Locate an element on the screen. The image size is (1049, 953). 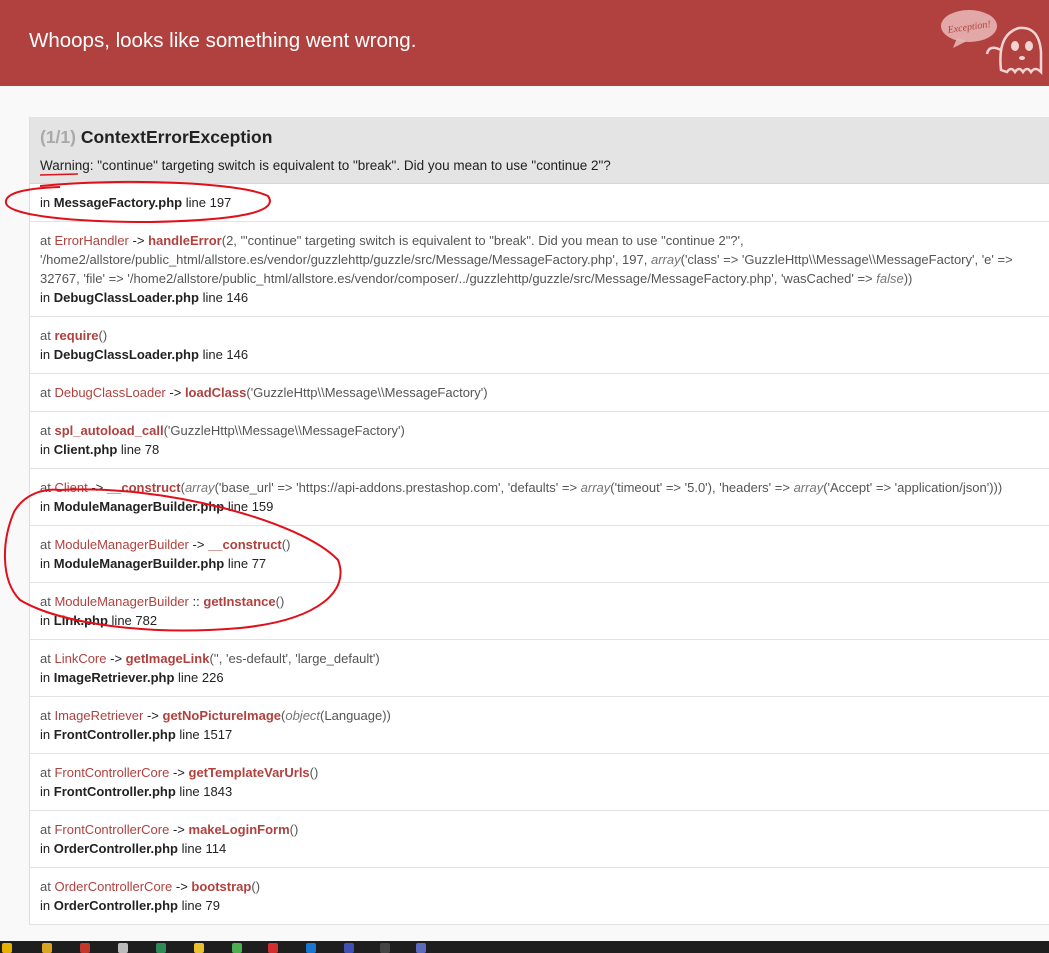
trace-class: Client is located at coordinates (71, 487).